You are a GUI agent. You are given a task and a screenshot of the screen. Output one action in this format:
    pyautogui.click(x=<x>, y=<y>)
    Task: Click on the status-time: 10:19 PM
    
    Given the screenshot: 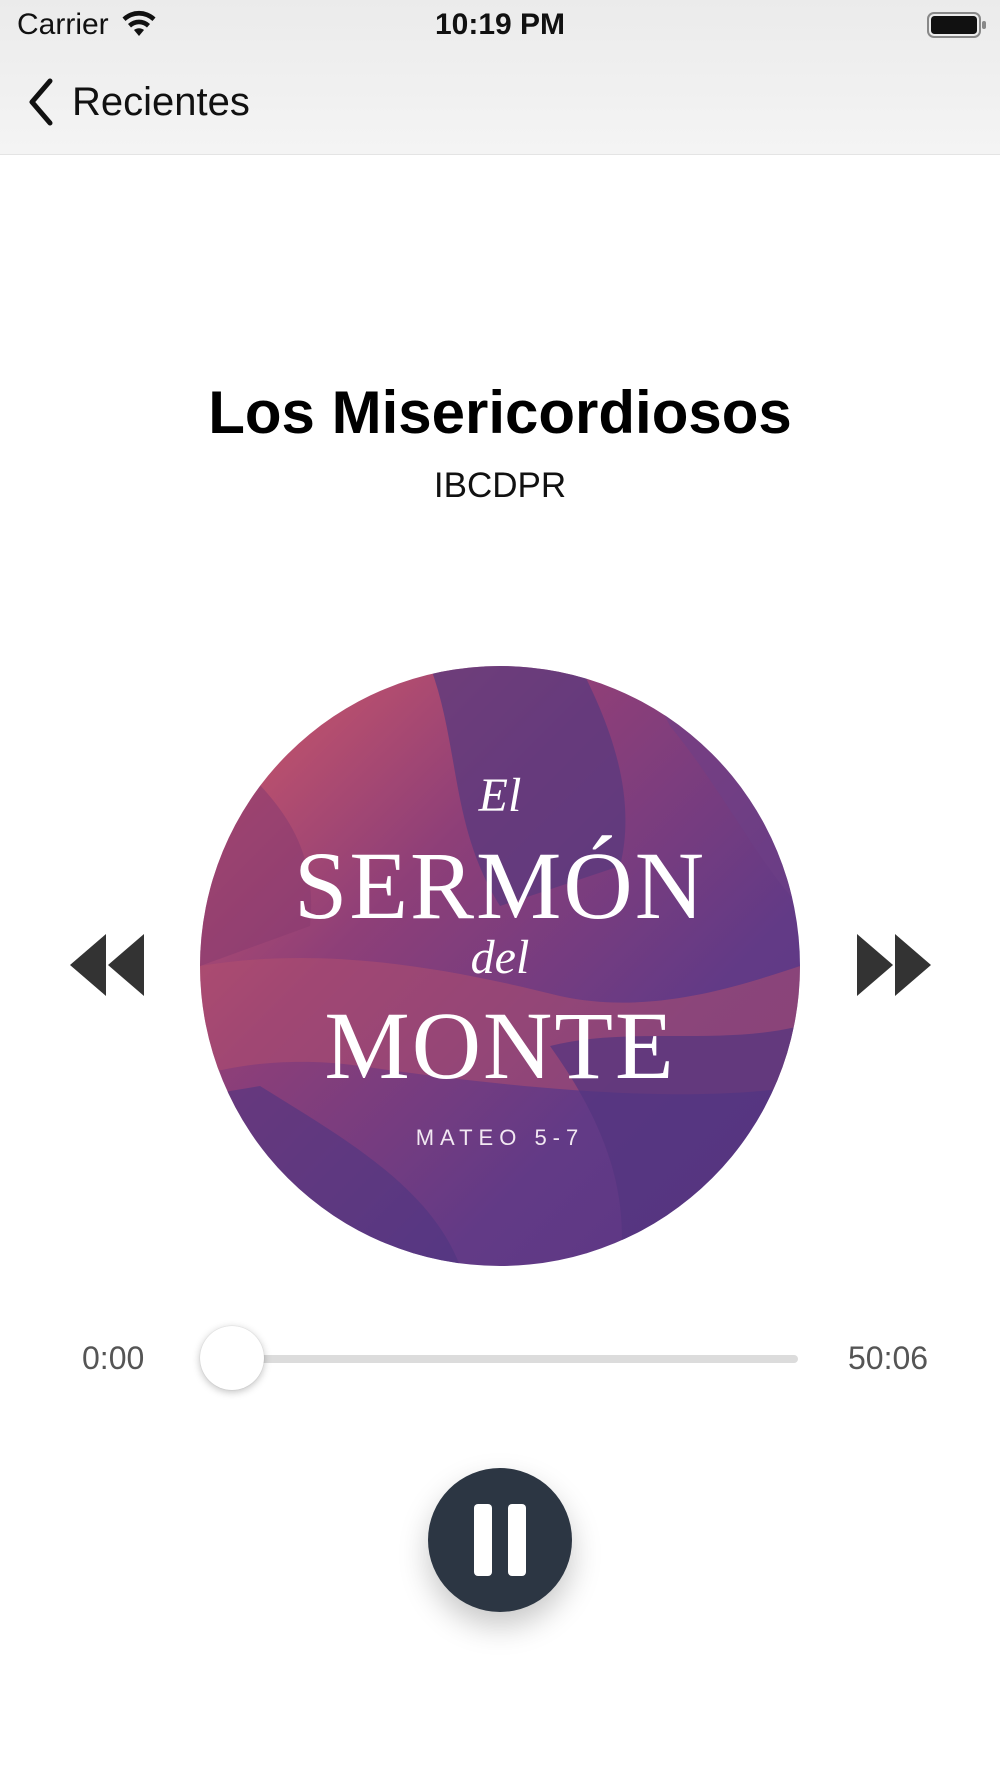 What is the action you would take?
    pyautogui.click(x=500, y=24)
    